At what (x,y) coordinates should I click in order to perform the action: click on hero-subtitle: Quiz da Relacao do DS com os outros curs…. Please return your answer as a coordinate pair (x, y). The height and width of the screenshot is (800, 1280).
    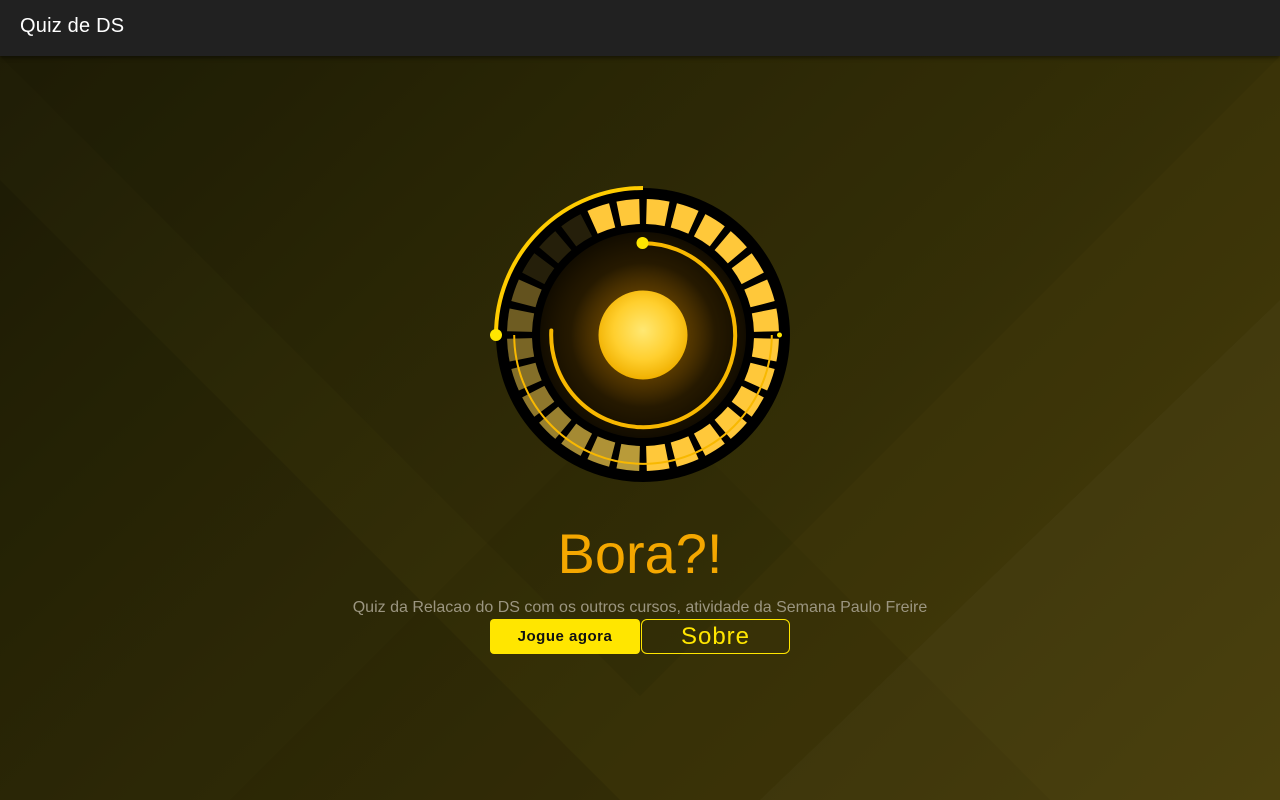
    Looking at the image, I should click on (640, 607).